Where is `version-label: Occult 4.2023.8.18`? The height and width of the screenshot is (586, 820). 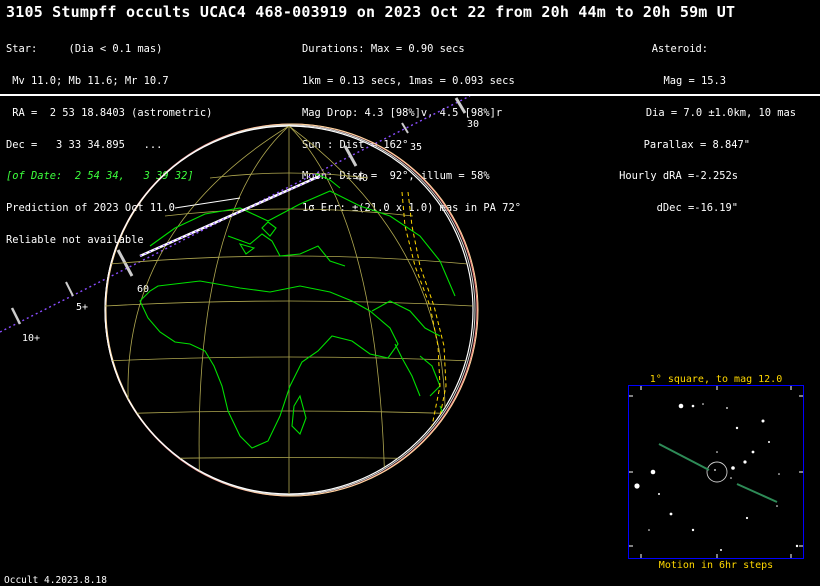 version-label: Occult 4.2023.8.18 is located at coordinates (55, 580).